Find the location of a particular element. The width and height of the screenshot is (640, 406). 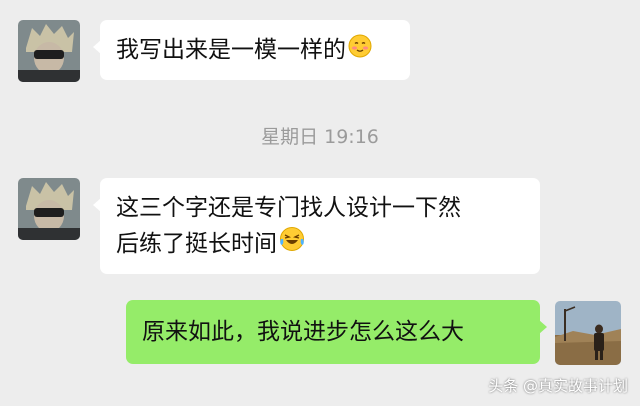

message-text-line: 这三个字还是专门找人设计一下然 is located at coordinates (288, 208).